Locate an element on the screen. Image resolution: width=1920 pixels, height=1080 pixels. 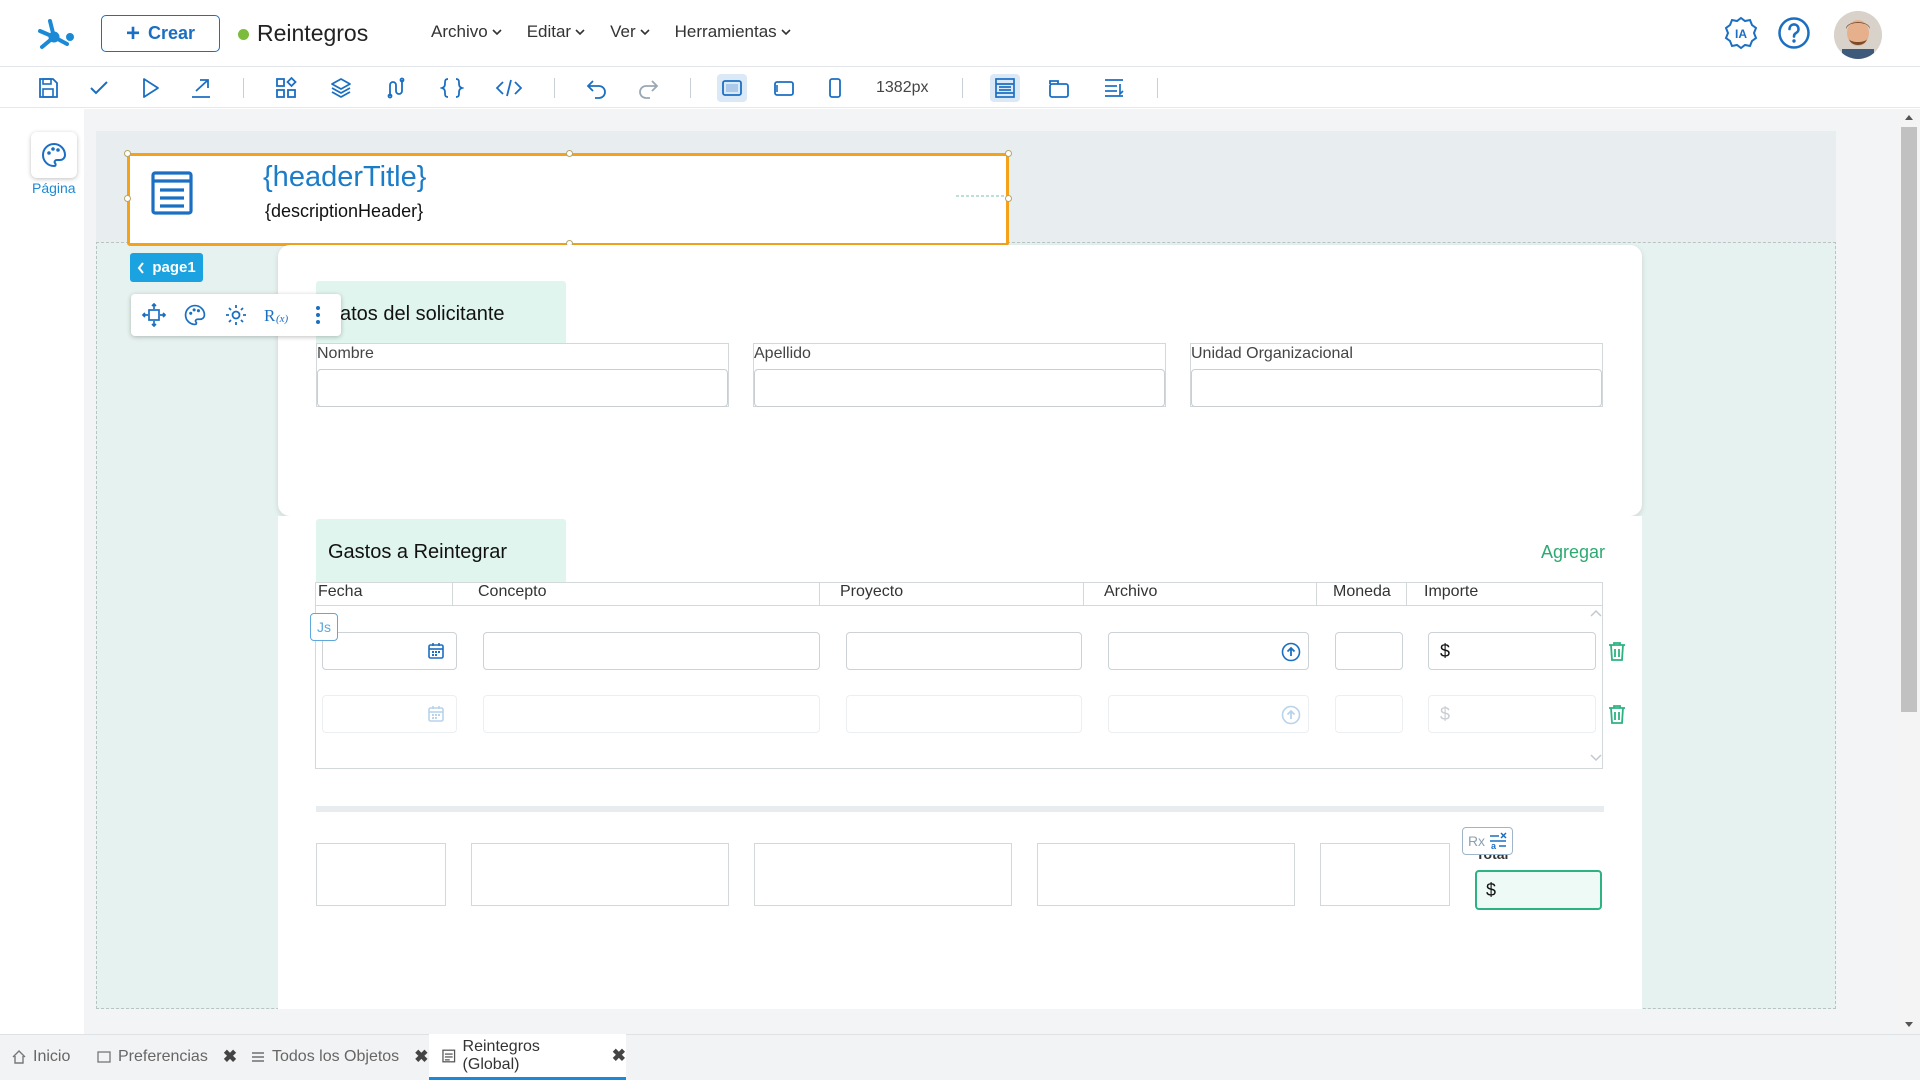
menu-herramientas-label: Herramientas is located at coordinates (725, 31).